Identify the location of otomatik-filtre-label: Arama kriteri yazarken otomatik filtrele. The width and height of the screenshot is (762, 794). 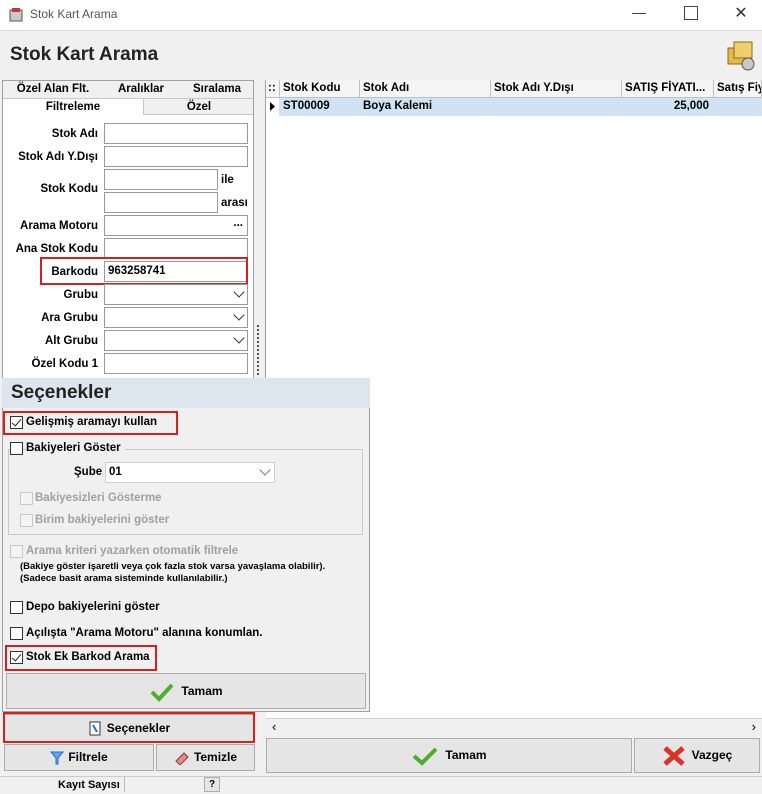
(132, 551).